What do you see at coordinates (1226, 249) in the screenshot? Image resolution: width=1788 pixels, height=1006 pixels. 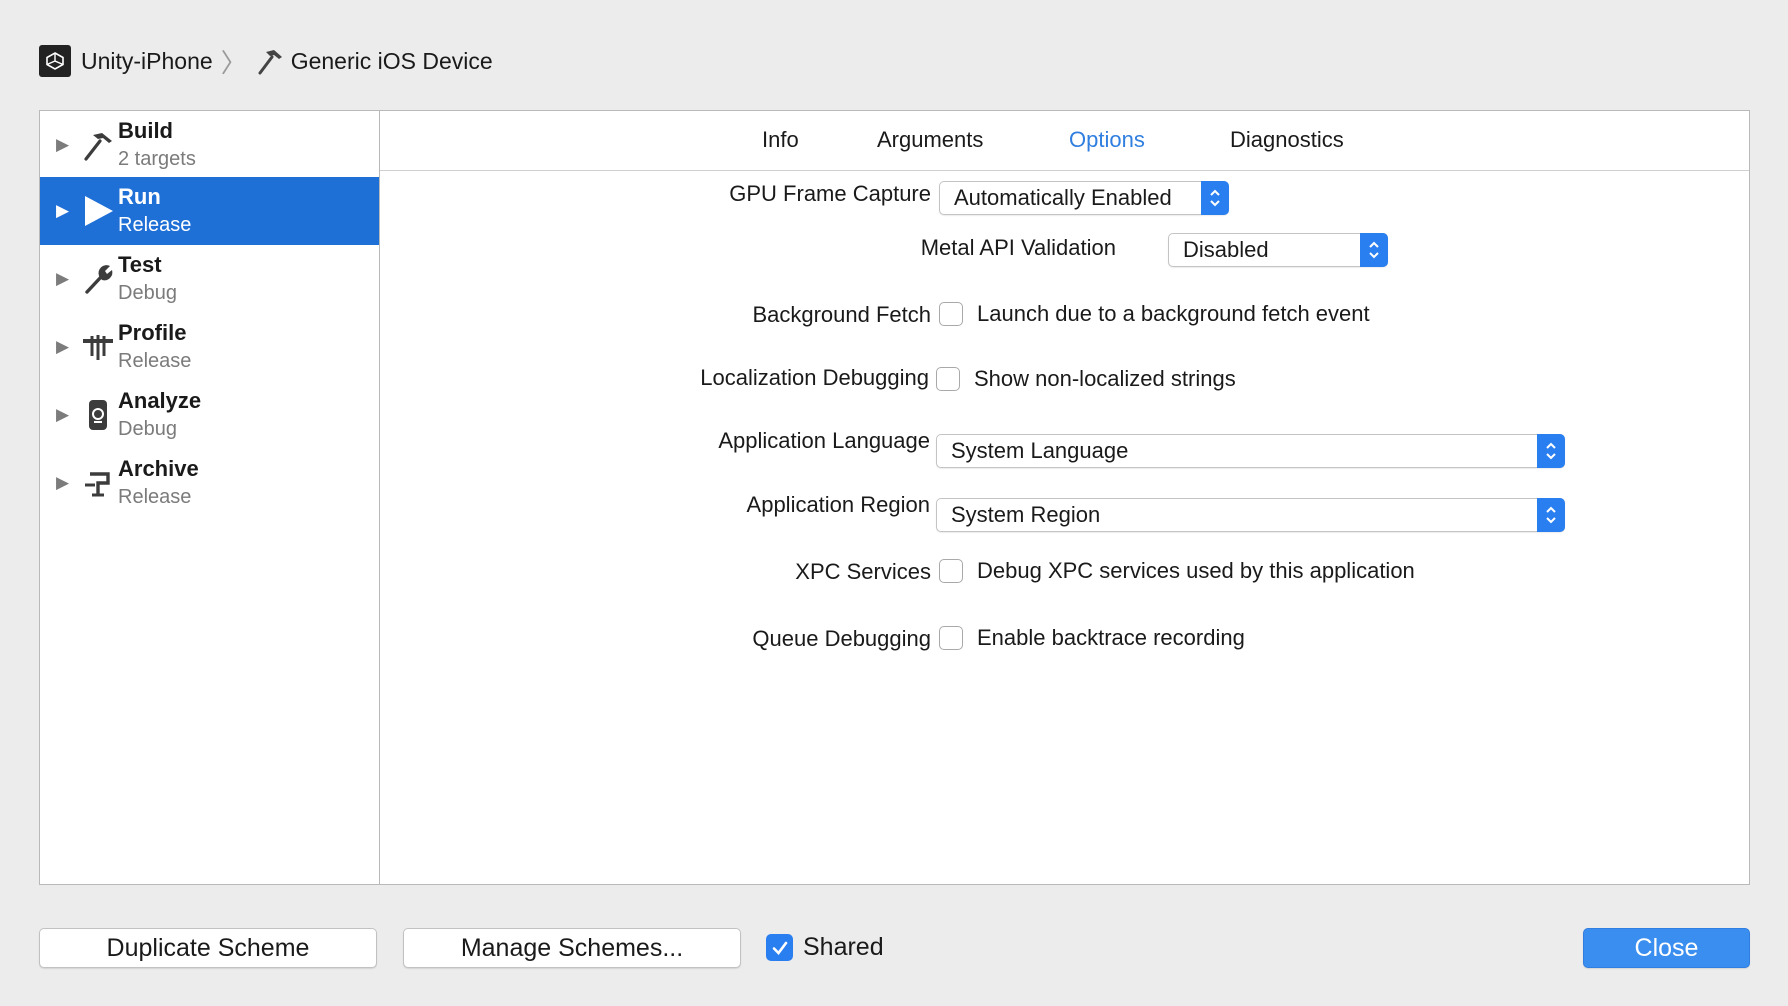 I see `metal-api-validation-value: Disabled` at bounding box center [1226, 249].